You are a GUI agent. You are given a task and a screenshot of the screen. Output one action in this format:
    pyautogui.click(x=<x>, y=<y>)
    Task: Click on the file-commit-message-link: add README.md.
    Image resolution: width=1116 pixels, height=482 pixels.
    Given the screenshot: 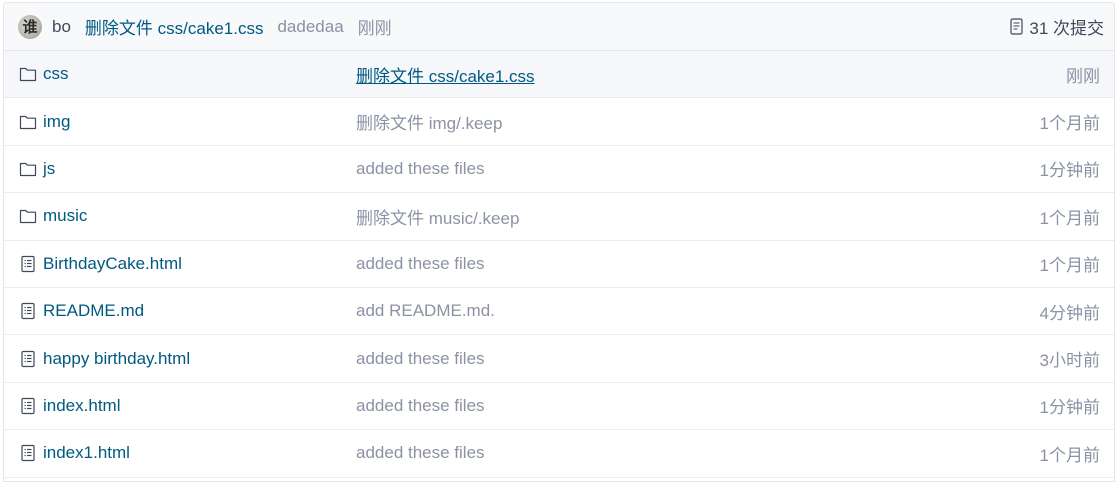 What is the action you would take?
    pyautogui.click(x=425, y=311)
    